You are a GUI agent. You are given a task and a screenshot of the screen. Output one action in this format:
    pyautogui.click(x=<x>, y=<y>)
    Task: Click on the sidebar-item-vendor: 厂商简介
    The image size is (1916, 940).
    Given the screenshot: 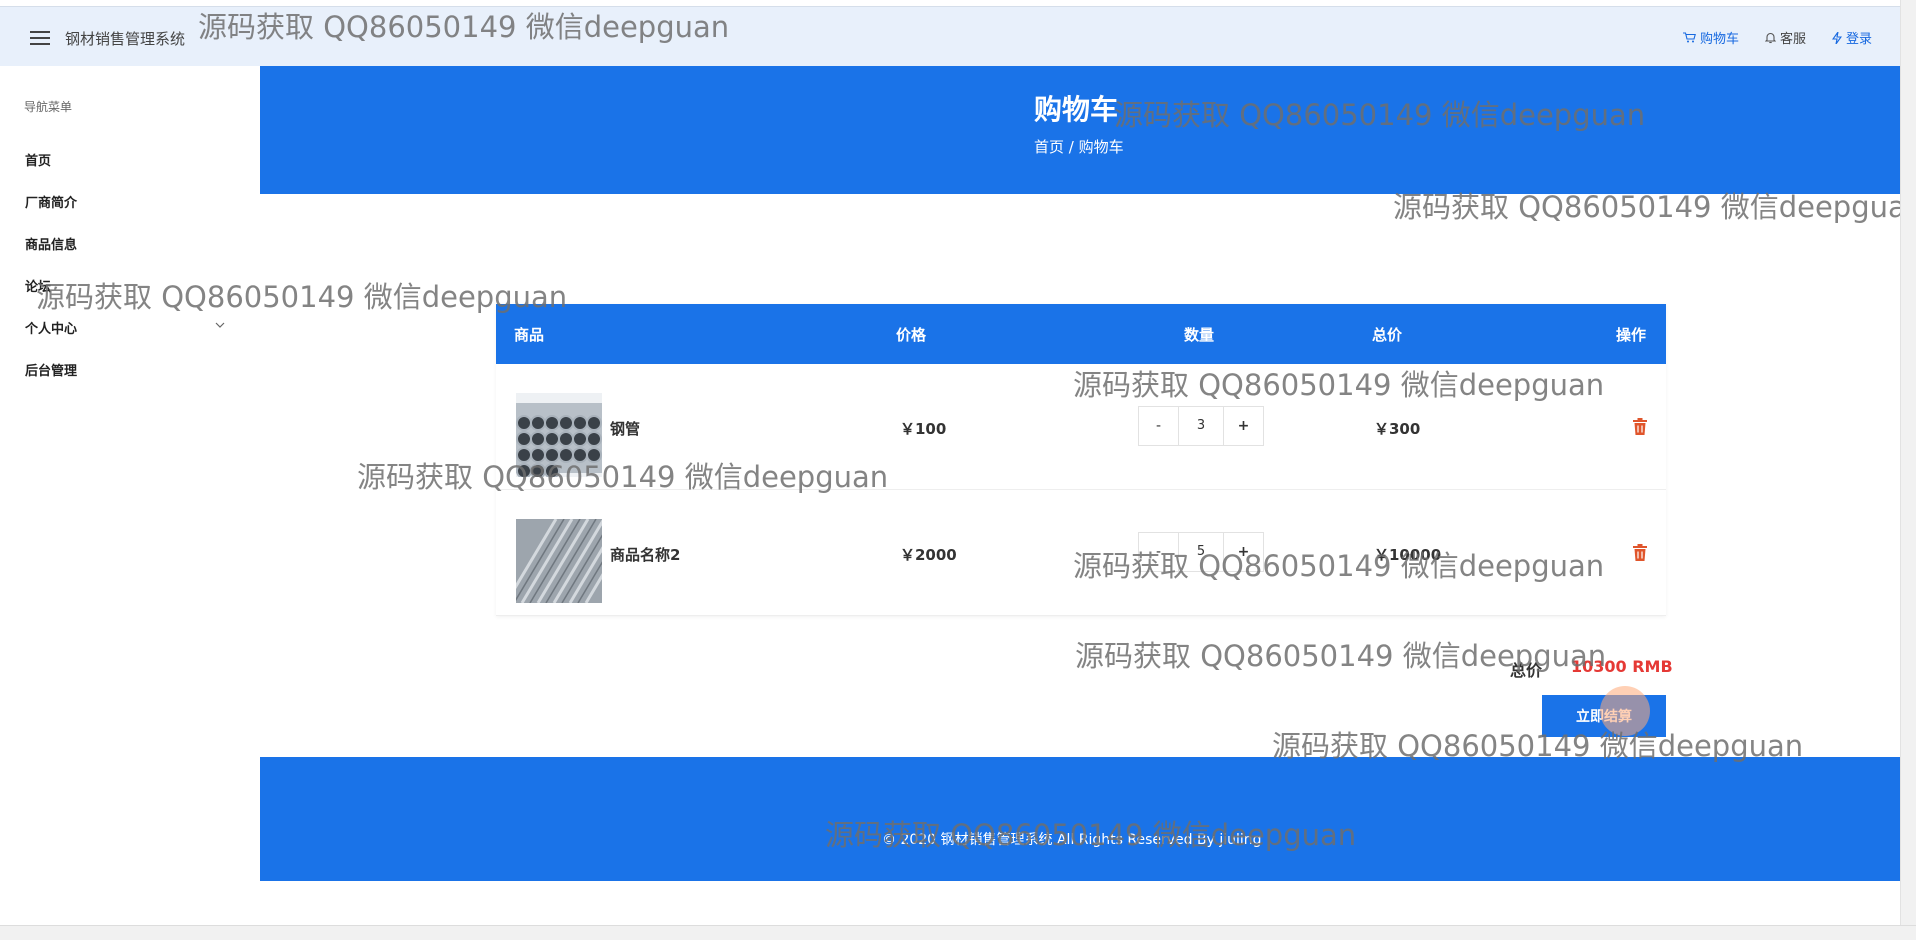 What is the action you would take?
    pyautogui.click(x=125, y=201)
    